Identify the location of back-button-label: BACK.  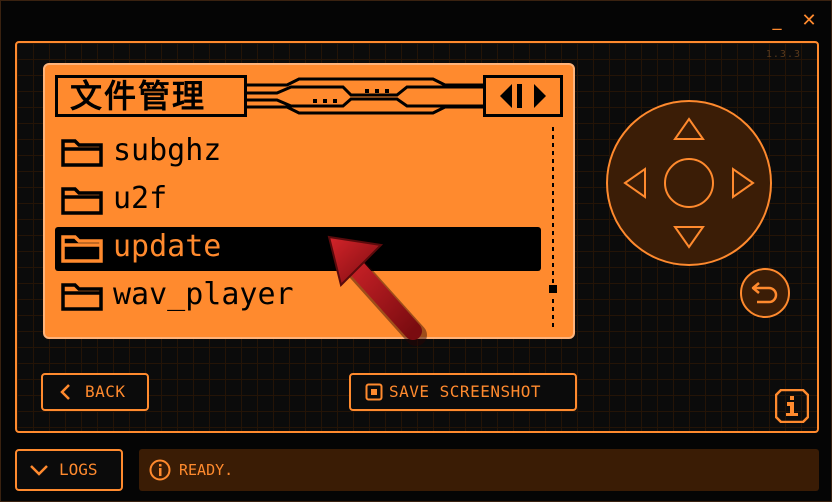
(105, 391).